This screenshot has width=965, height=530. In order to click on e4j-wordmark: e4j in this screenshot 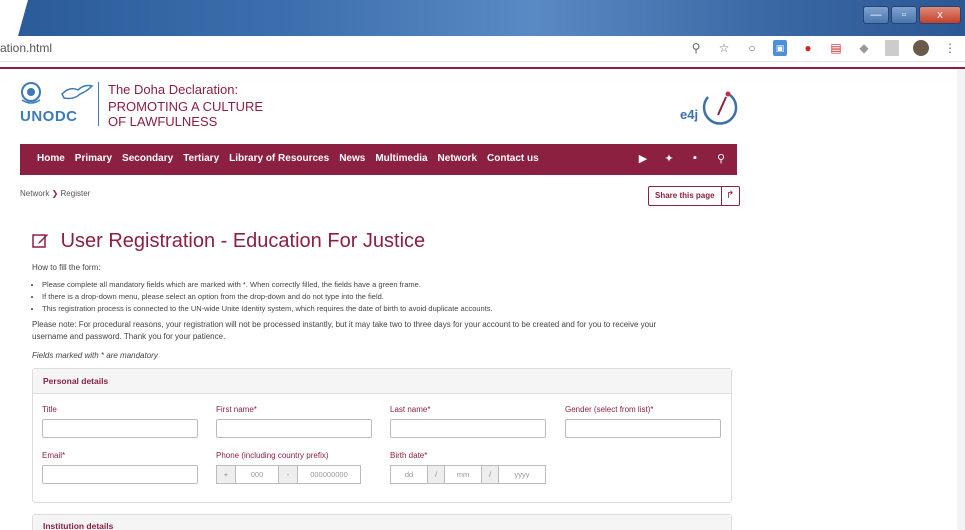, I will do `click(689, 114)`.